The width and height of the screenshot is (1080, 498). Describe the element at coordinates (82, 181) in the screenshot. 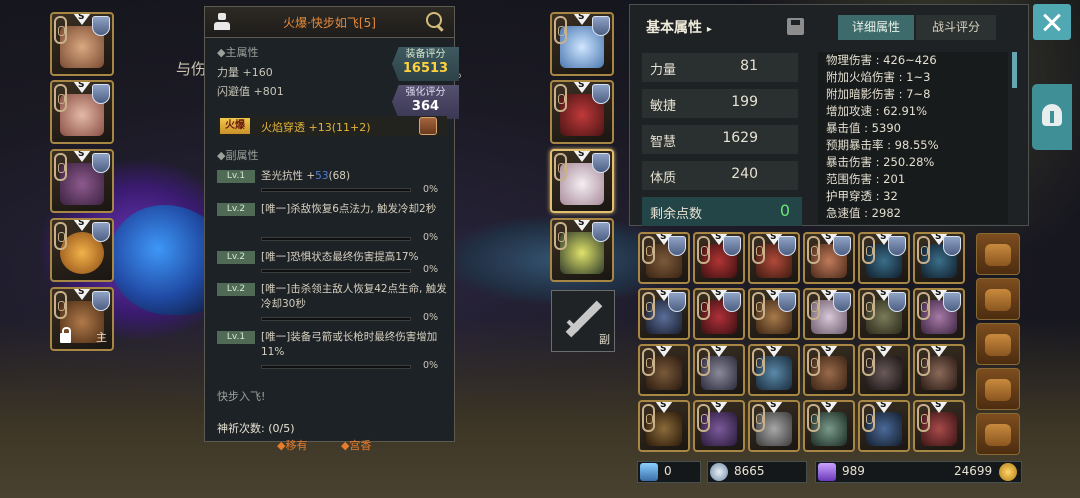

I see `equip-slot-legs: S` at that location.